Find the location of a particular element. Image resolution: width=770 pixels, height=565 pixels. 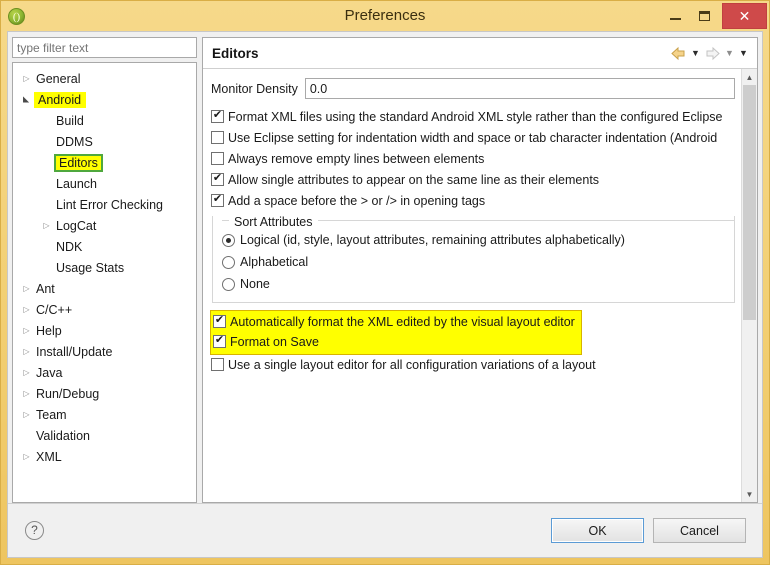

back-arrow-icon is located at coordinates (678, 53).